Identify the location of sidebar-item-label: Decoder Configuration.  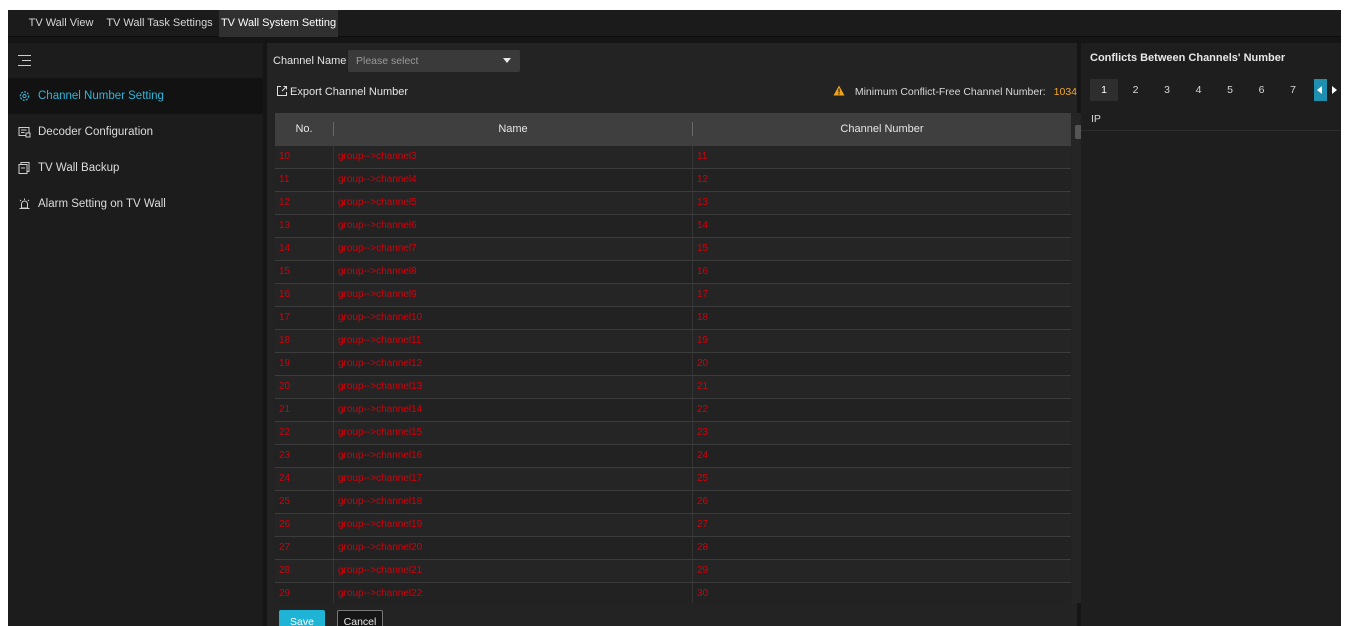
(96, 132).